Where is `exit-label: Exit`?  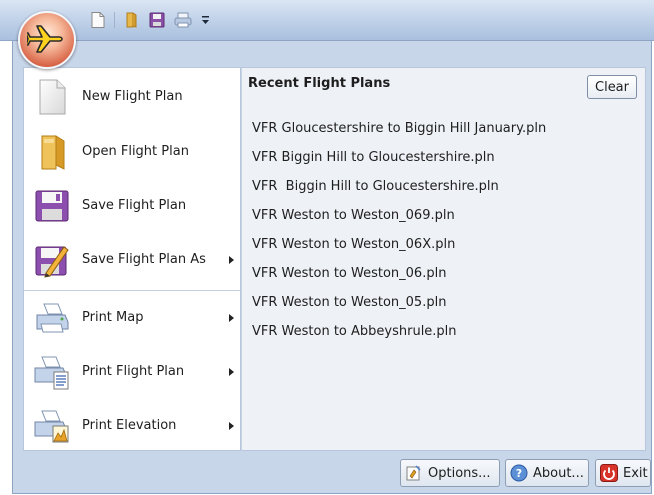
exit-label: Exit is located at coordinates (635, 473).